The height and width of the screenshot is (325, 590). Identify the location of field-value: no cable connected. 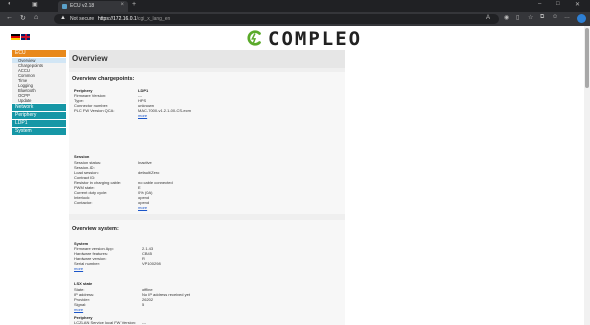
(155, 182).